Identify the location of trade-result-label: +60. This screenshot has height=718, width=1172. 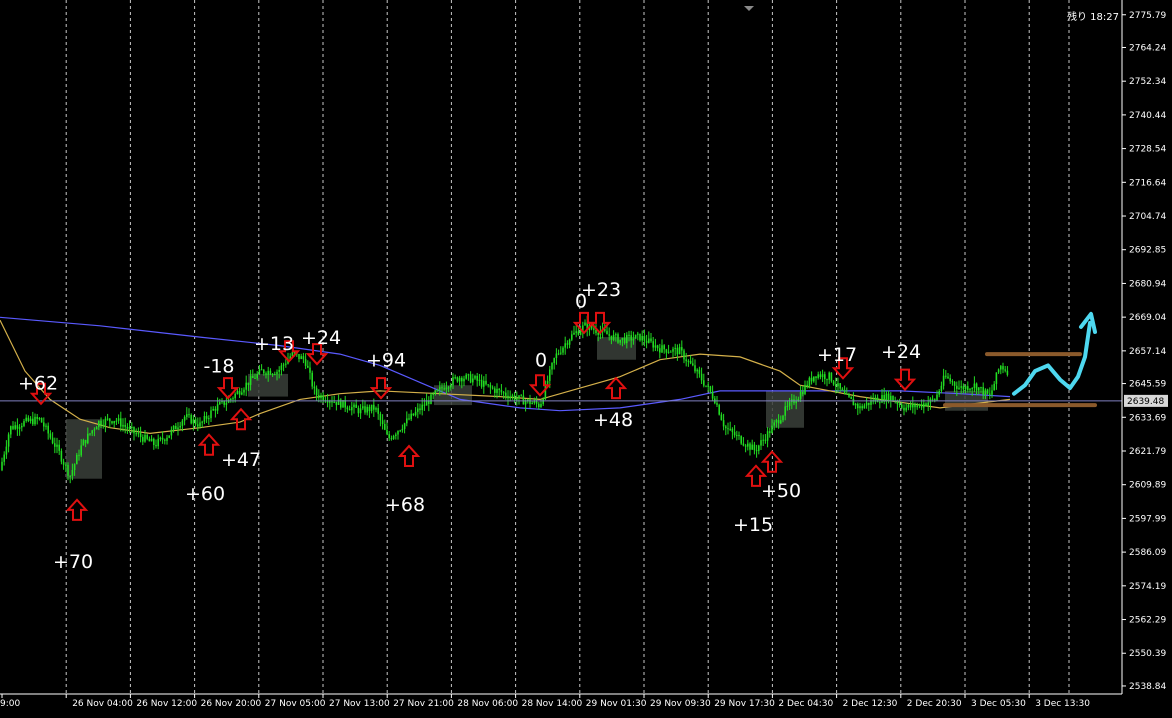
(205, 494).